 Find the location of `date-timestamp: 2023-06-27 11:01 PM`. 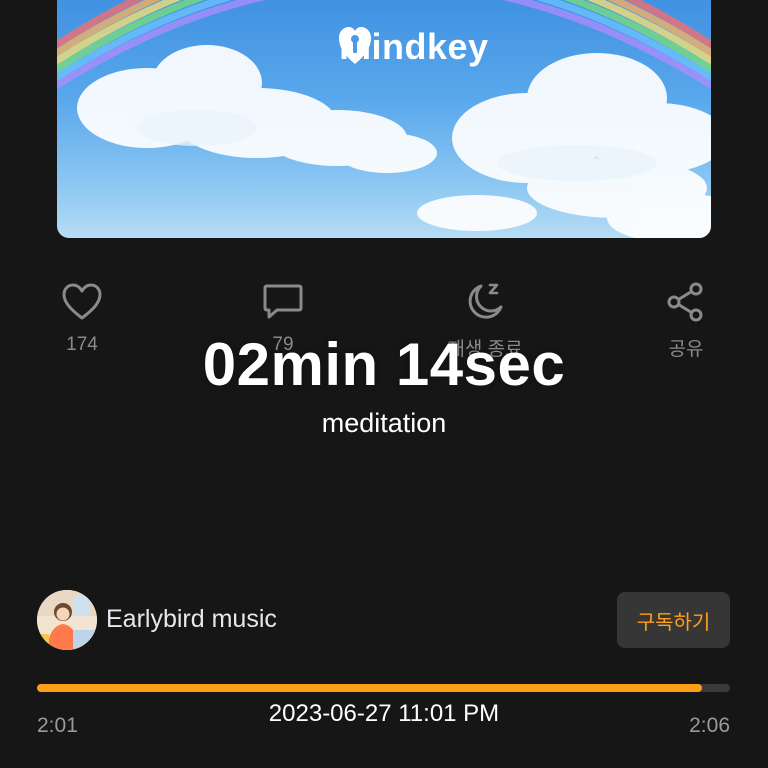

date-timestamp: 2023-06-27 11:01 PM is located at coordinates (384, 713).